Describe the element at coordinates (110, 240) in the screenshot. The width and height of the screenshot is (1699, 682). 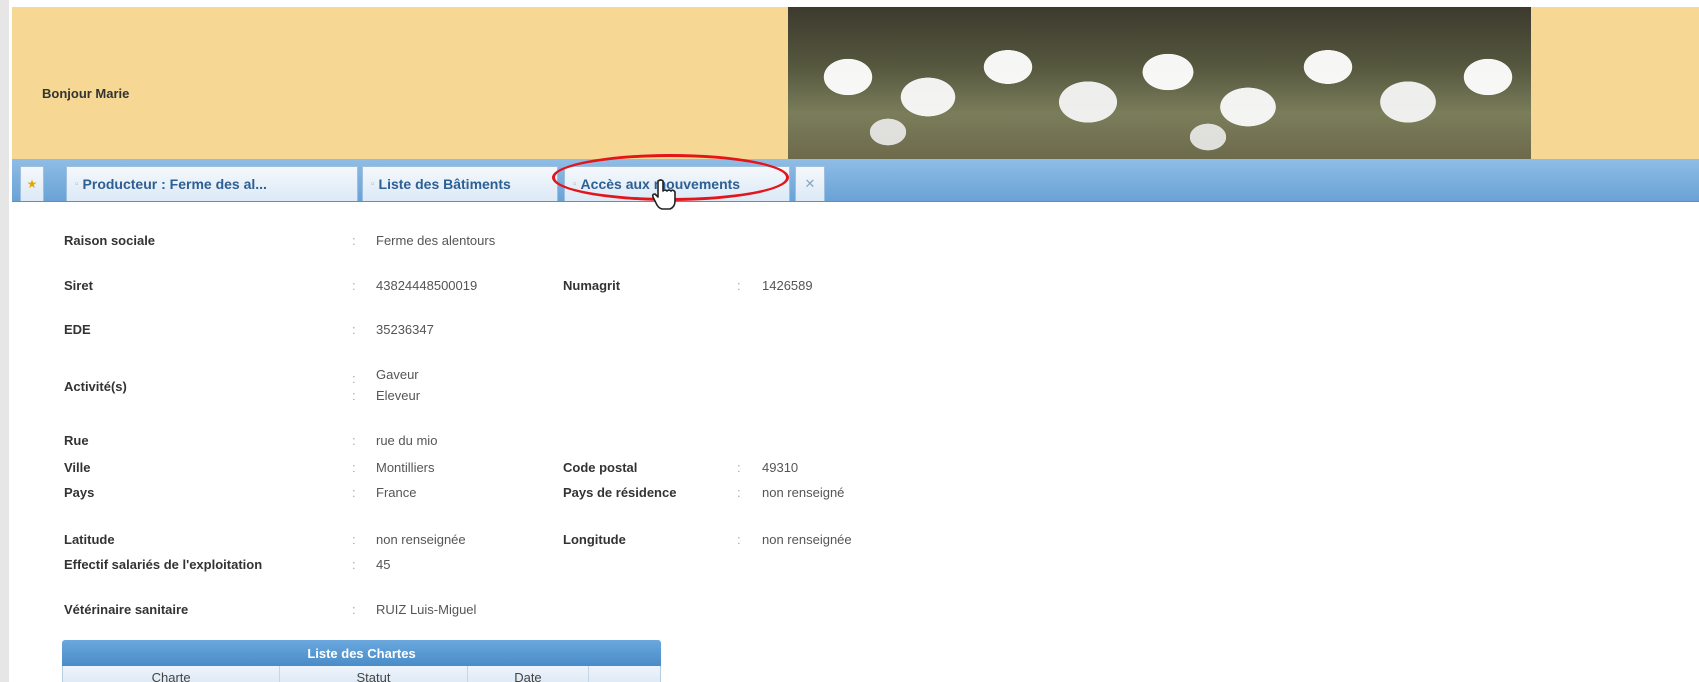
I see `label-raison-sociale: Raison sociale` at that location.